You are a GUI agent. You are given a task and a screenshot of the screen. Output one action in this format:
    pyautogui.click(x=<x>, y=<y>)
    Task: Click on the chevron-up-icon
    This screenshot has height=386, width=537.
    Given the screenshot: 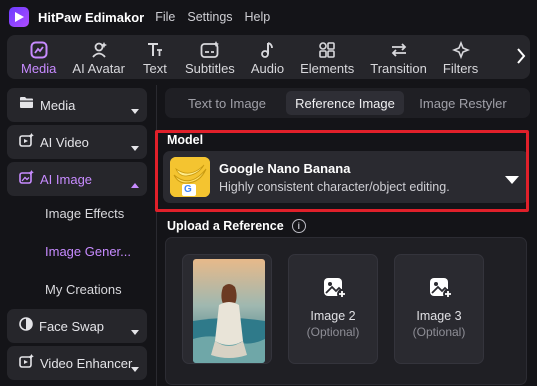 What is the action you would take?
    pyautogui.click(x=135, y=185)
    